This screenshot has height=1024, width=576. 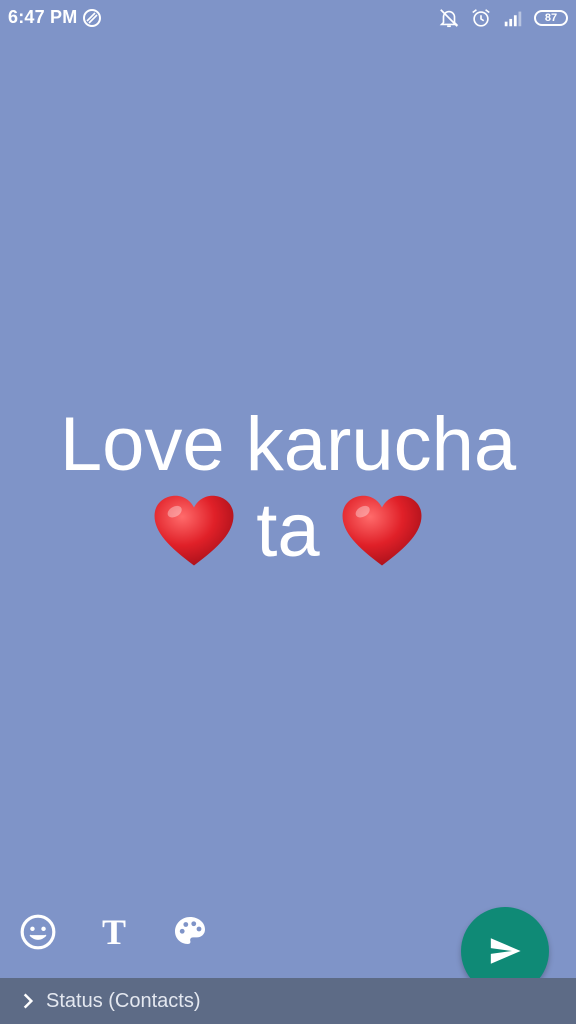 I want to click on system-status-bar: 6:47 PM 87, so click(x=288, y=18).